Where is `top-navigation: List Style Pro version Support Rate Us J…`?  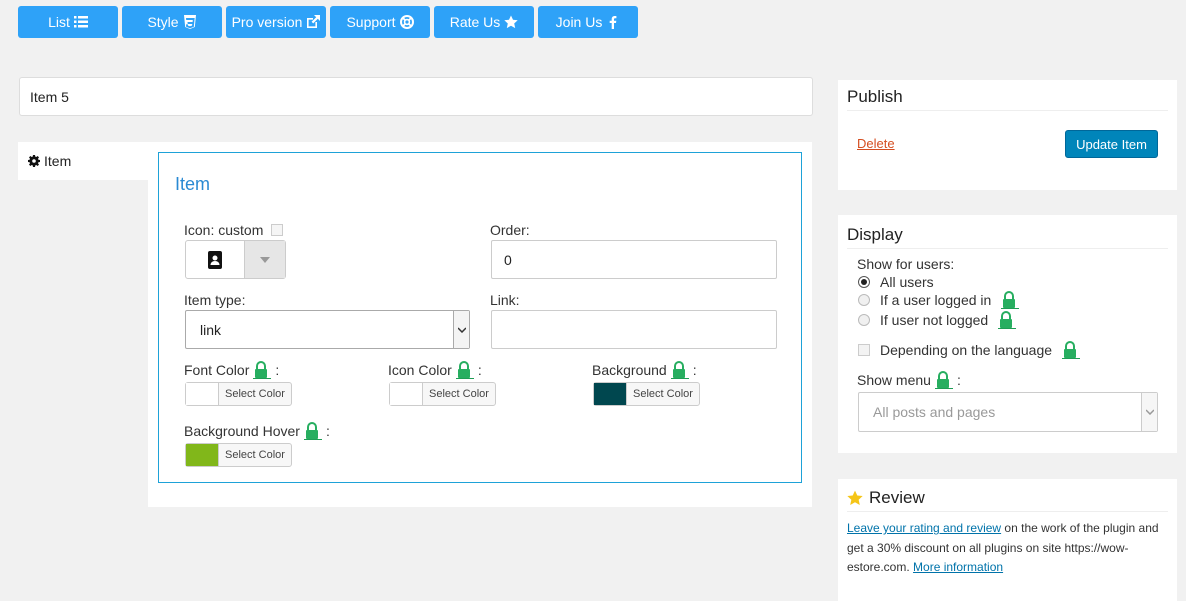 top-navigation: List Style Pro version Support Rate Us J… is located at coordinates (328, 22).